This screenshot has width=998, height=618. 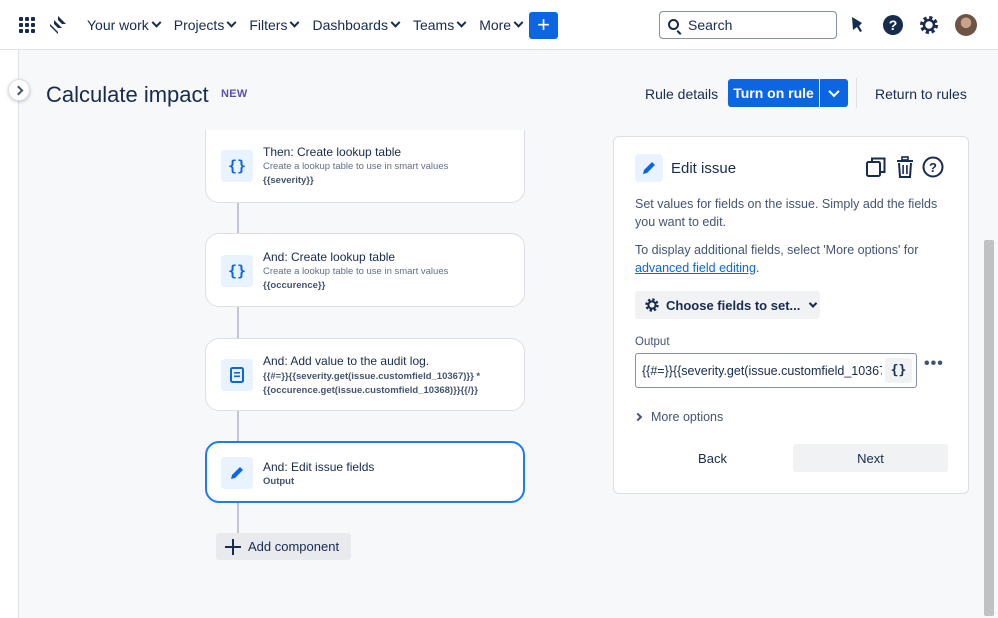 I want to click on nav-label: Projects, so click(x=199, y=25).